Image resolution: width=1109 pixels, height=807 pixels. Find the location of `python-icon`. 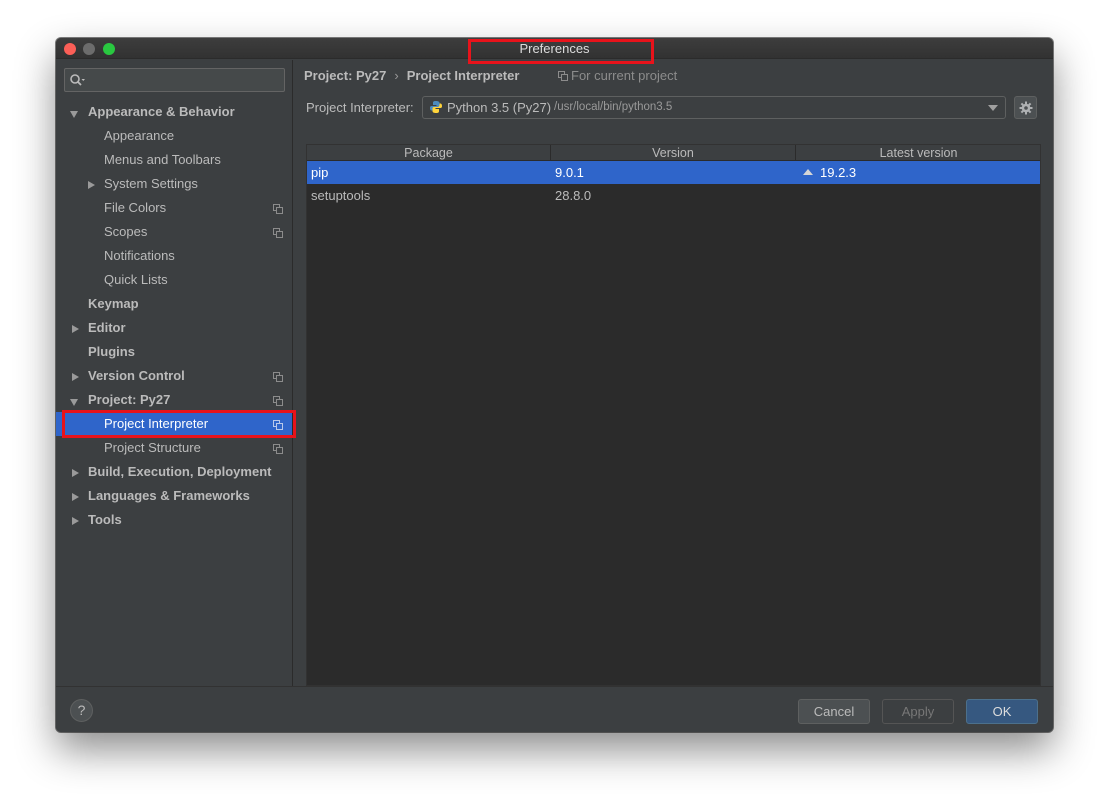

python-icon is located at coordinates (436, 107).